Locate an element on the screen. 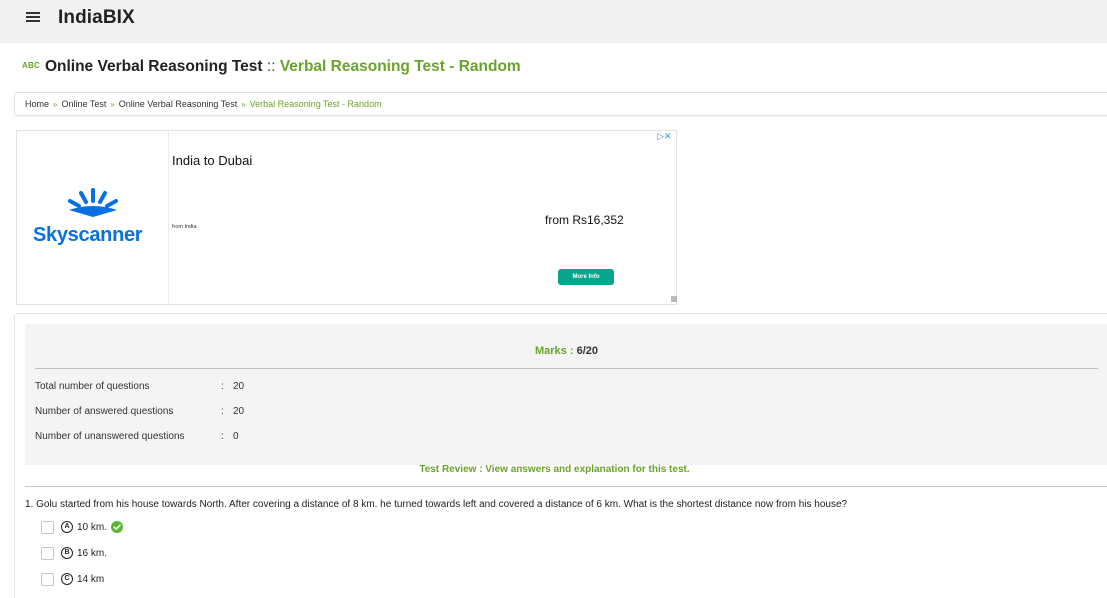  ad-choices-icon: ▷✕ is located at coordinates (664, 136).